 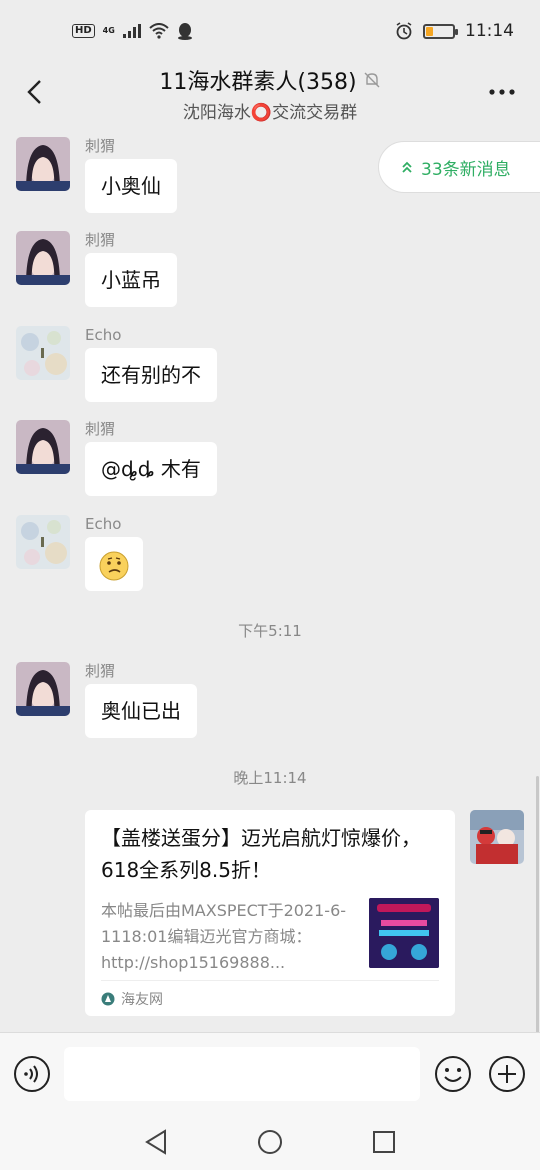 What do you see at coordinates (404, 31) in the screenshot?
I see `alarm-icon` at bounding box center [404, 31].